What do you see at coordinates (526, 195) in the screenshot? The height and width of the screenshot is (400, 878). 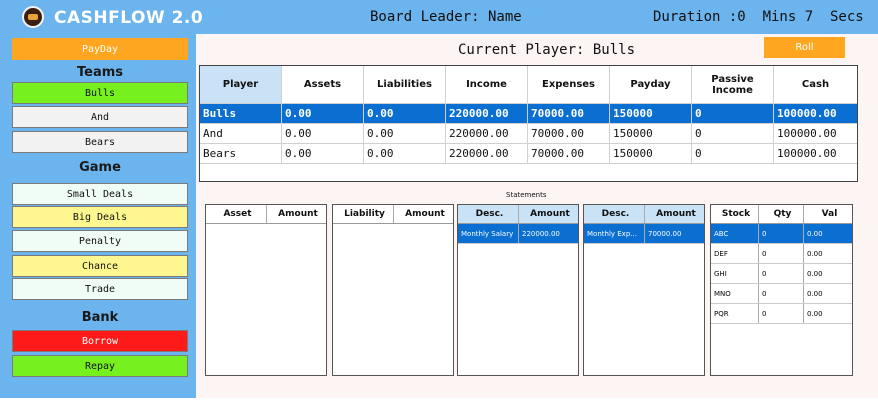 I see `statements-label: Statements` at bounding box center [526, 195].